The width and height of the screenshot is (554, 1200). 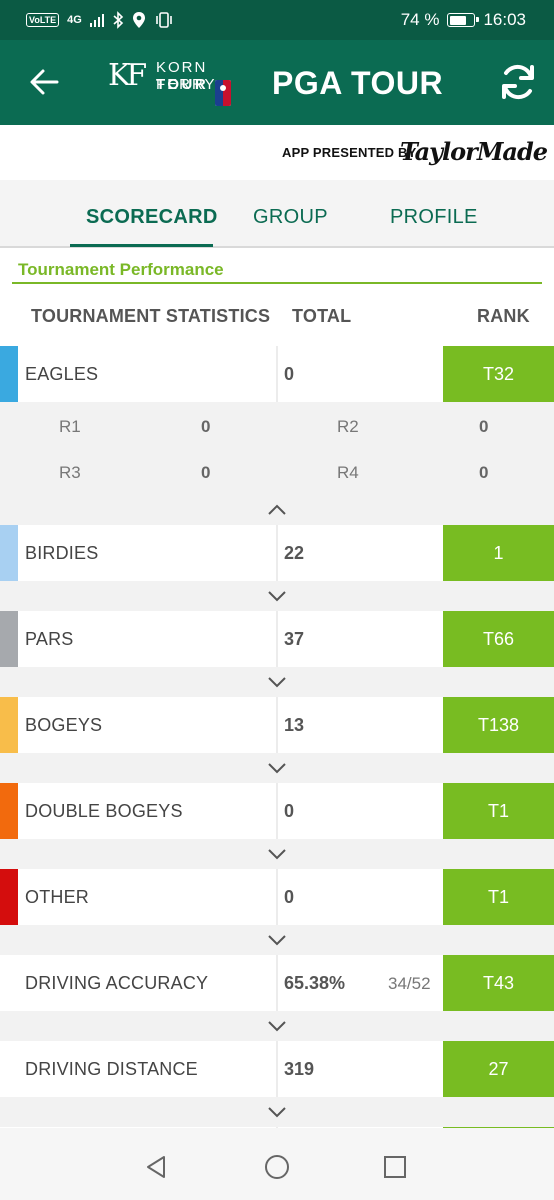 What do you see at coordinates (70, 472) in the screenshot?
I see `round-label: R3` at bounding box center [70, 472].